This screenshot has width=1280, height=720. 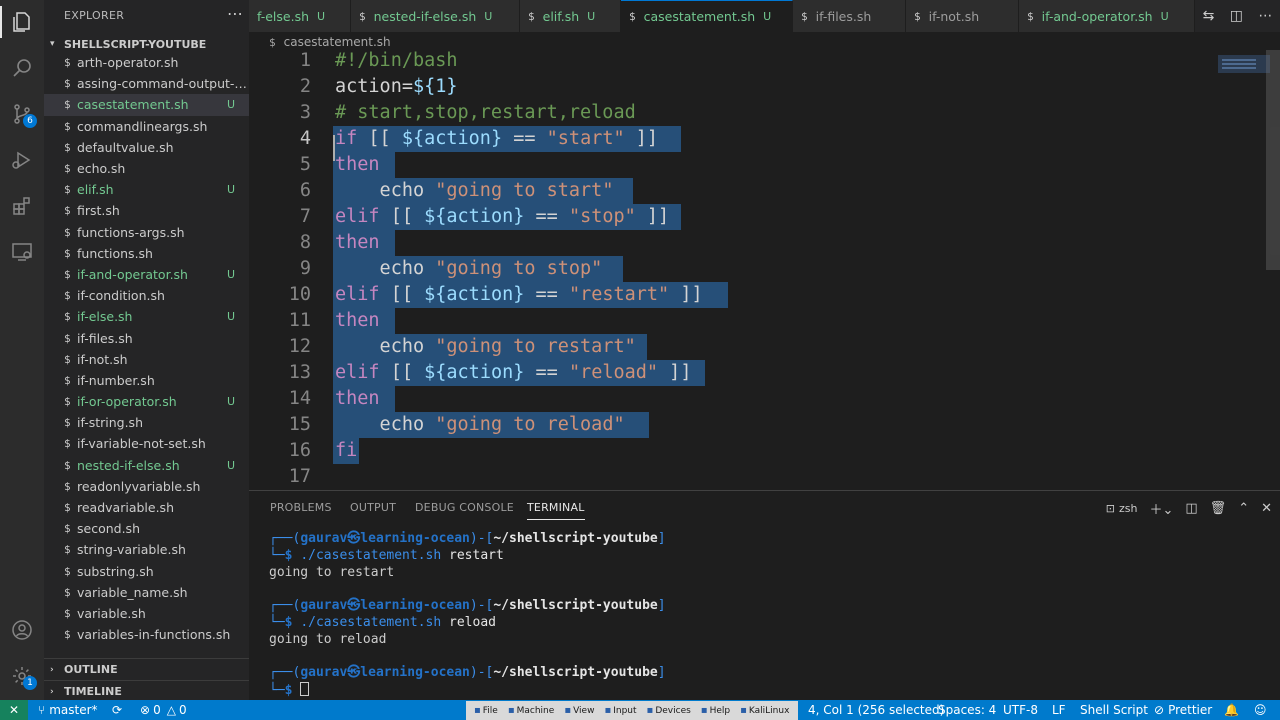 What do you see at coordinates (22, 676) in the screenshot?
I see `manage-gear-icon: 1` at bounding box center [22, 676].